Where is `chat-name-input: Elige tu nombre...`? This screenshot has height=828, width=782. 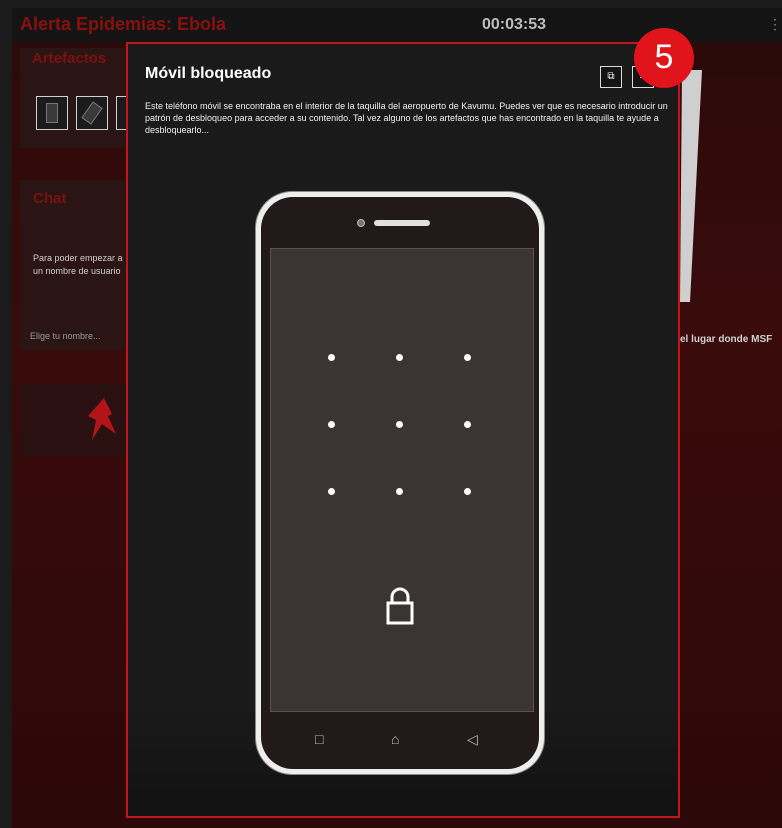 chat-name-input: Elige tu nombre... is located at coordinates (65, 336).